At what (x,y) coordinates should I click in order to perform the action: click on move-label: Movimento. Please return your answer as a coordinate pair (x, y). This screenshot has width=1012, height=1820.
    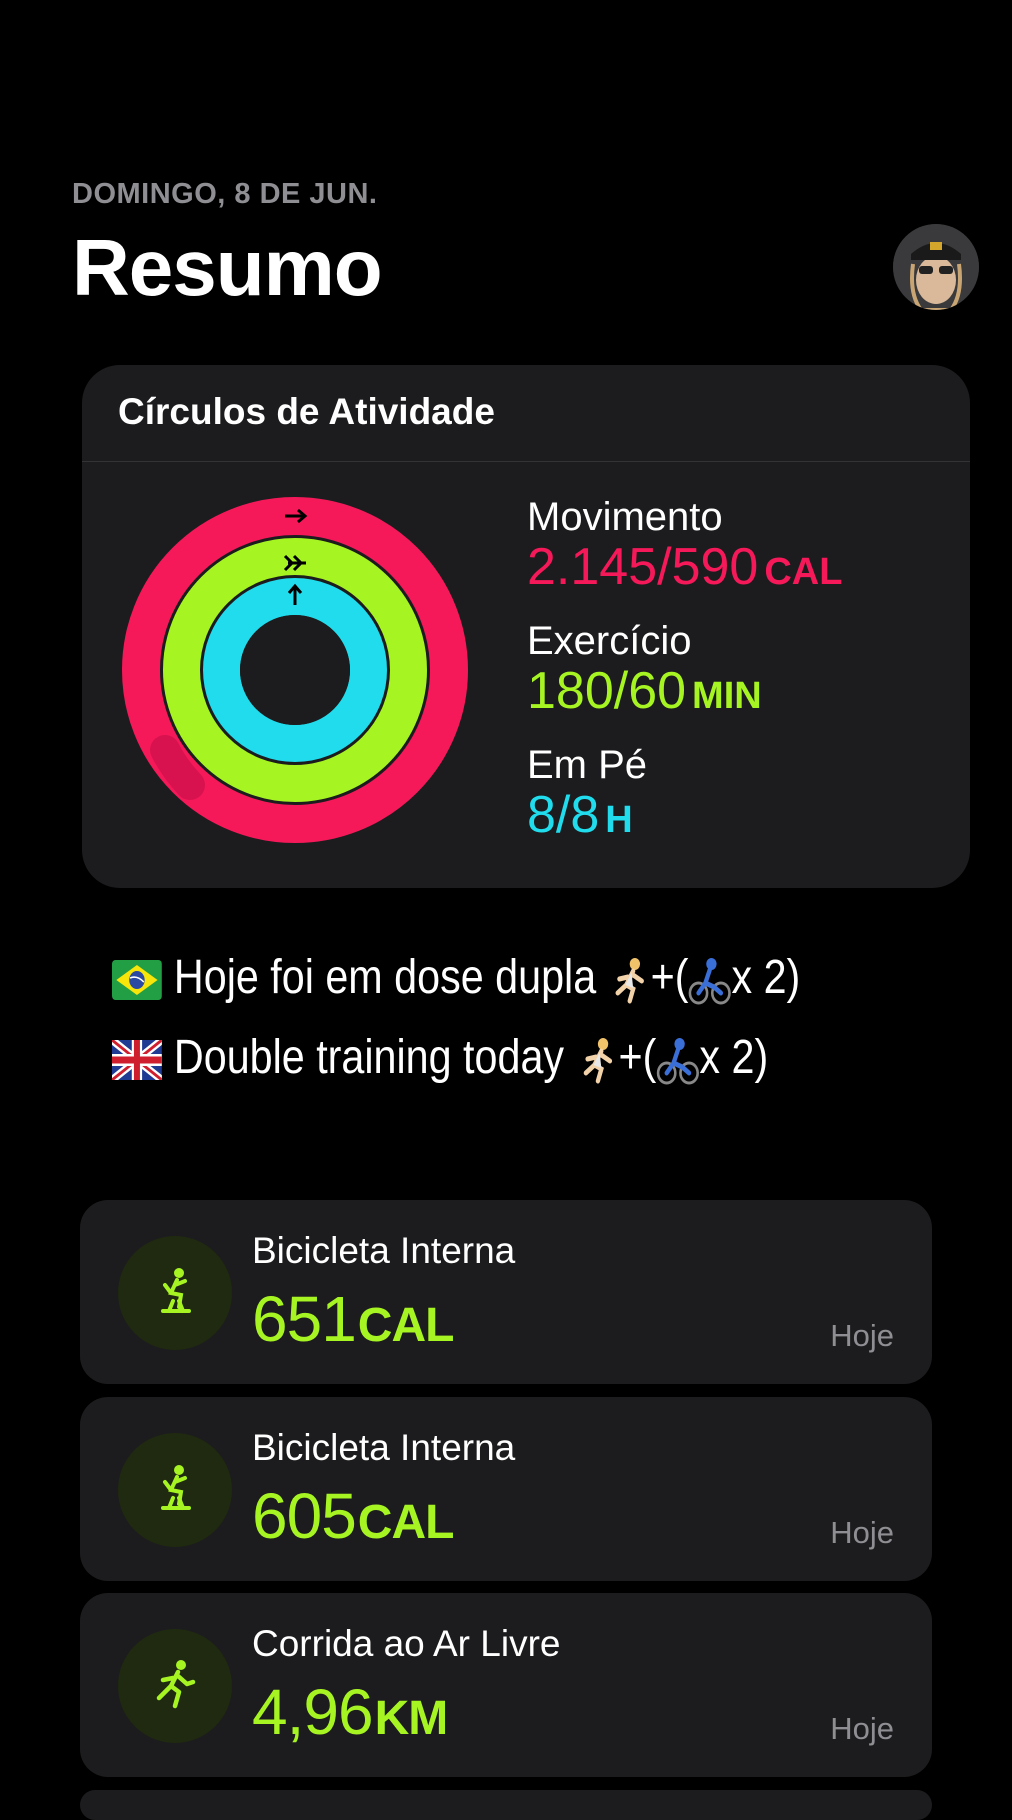
    Looking at the image, I should click on (625, 517).